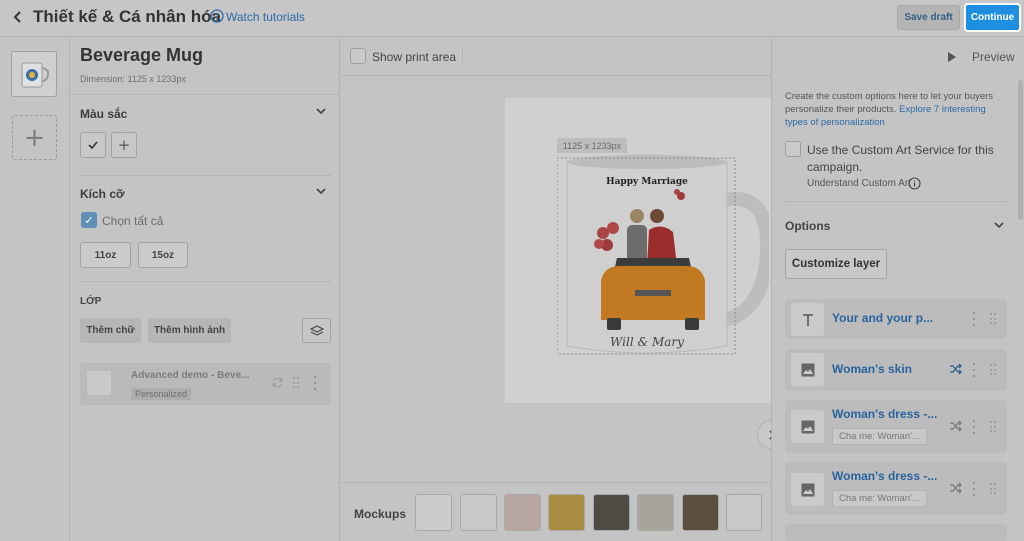 The image size is (1024, 541). Describe the element at coordinates (992, 17) in the screenshot. I see `continue-button: Continue` at that location.